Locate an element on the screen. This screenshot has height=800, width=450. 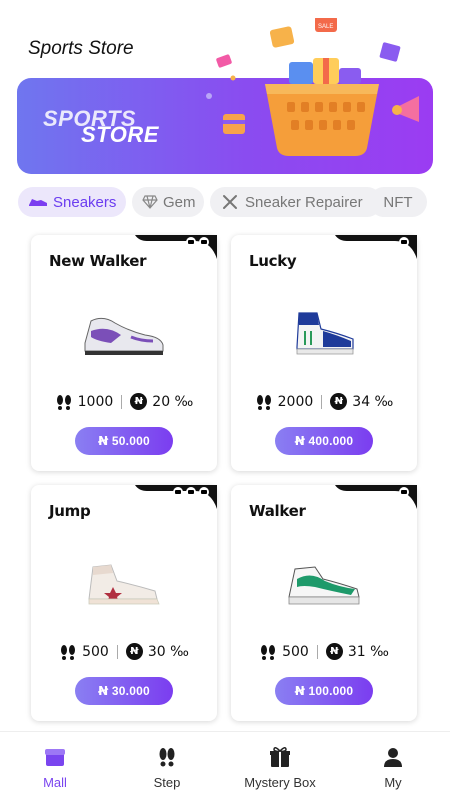
tab-step: Step is located at coordinates (167, 768).